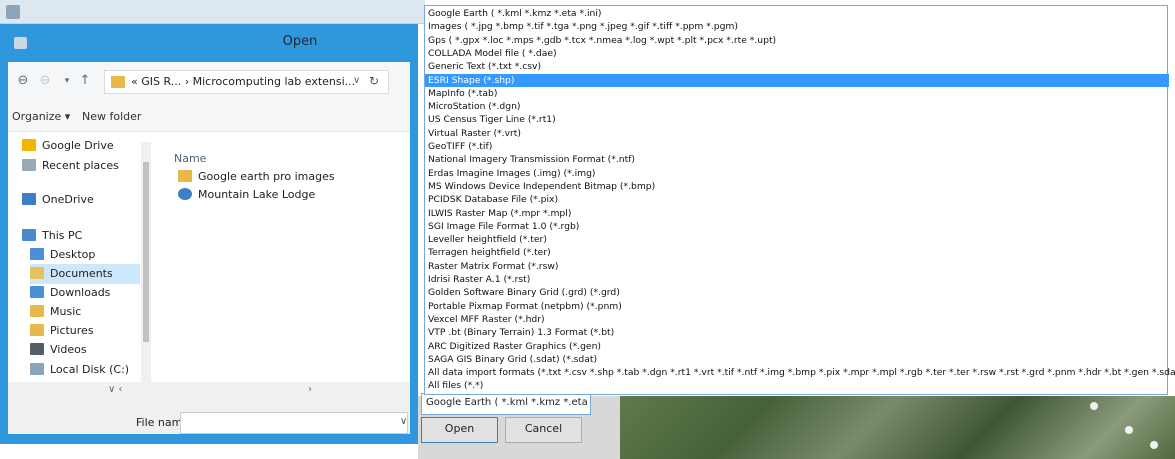  What do you see at coordinates (797, 239) in the screenshot?
I see `file-type-option: Leveller heightfield (*.ter)` at bounding box center [797, 239].